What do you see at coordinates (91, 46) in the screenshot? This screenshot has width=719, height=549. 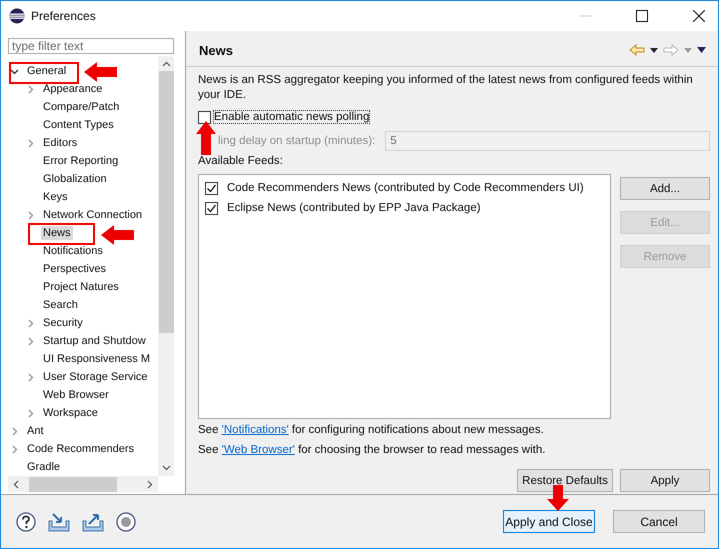 I see `filter-field: type filter text` at bounding box center [91, 46].